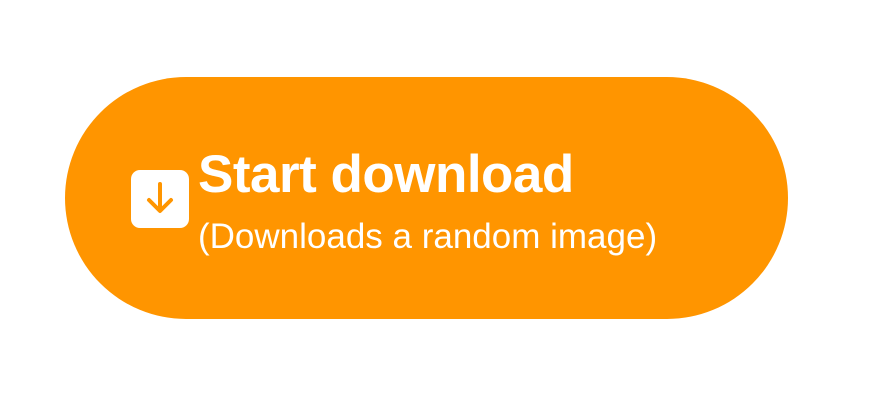  What do you see at coordinates (160, 199) in the screenshot?
I see `download-arrow-icon` at bounding box center [160, 199].